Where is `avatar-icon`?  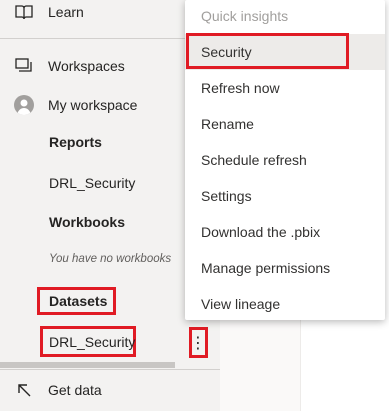 avatar-icon is located at coordinates (24, 105).